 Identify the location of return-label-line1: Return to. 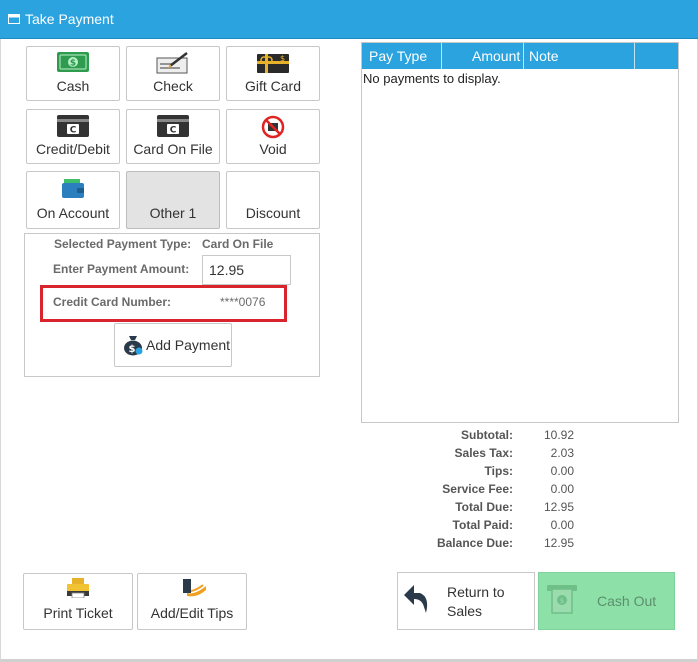
(476, 592).